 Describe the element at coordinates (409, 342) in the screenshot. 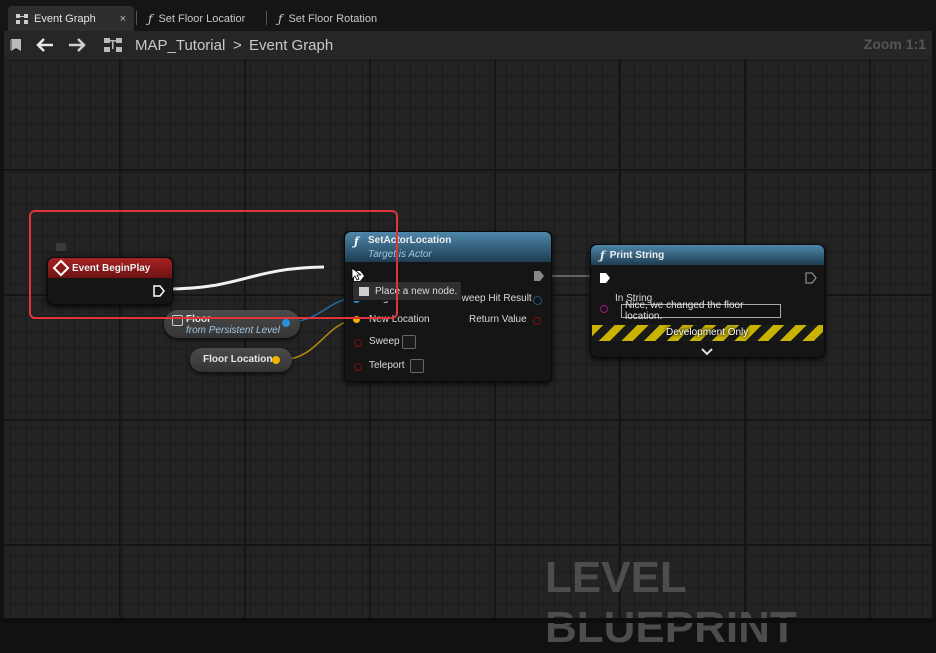

I see `sweep-checkbox` at that location.